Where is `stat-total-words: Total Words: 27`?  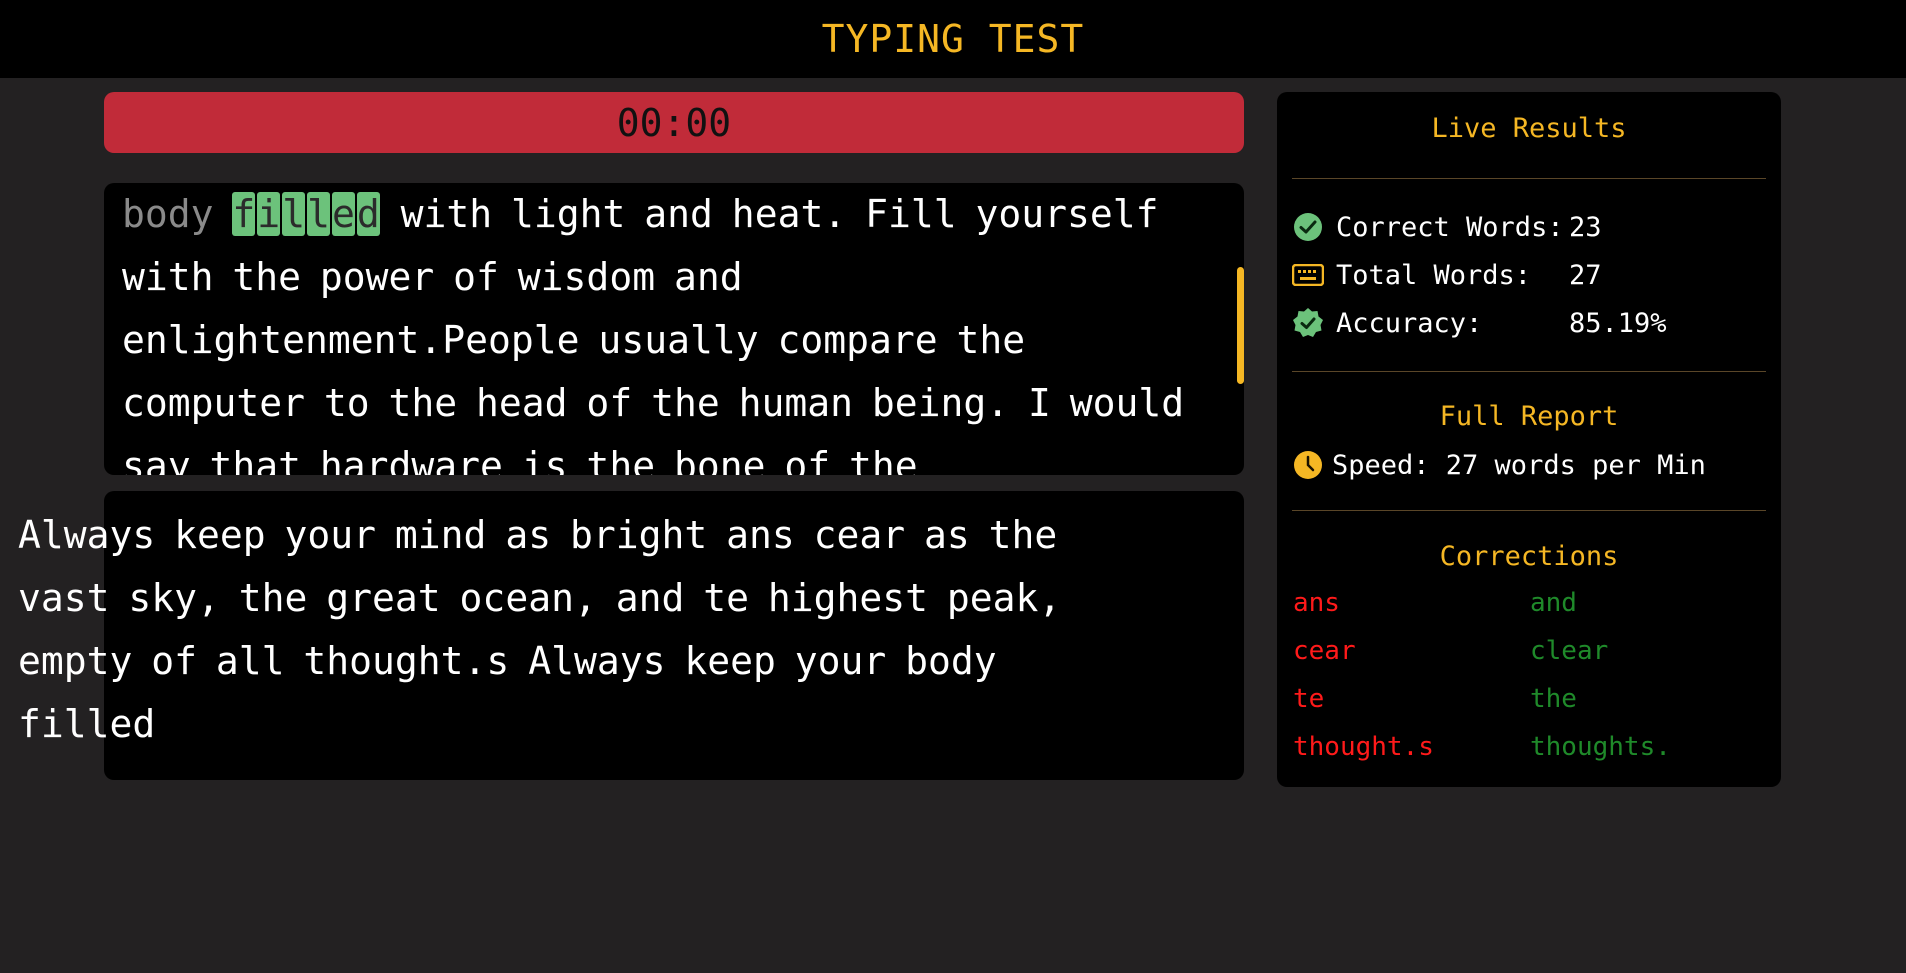
stat-total-words: Total Words: 27 is located at coordinates (1447, 275).